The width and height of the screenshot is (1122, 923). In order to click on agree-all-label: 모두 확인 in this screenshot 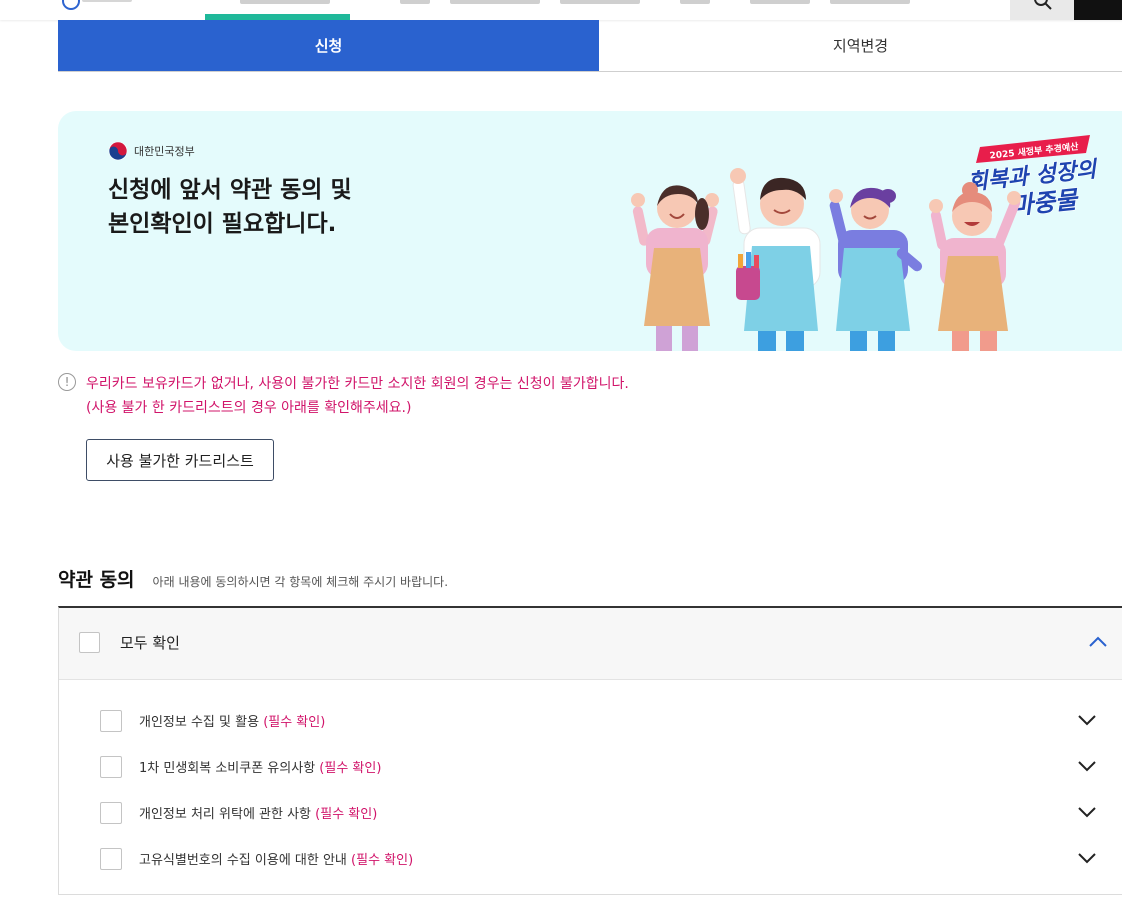, I will do `click(150, 642)`.